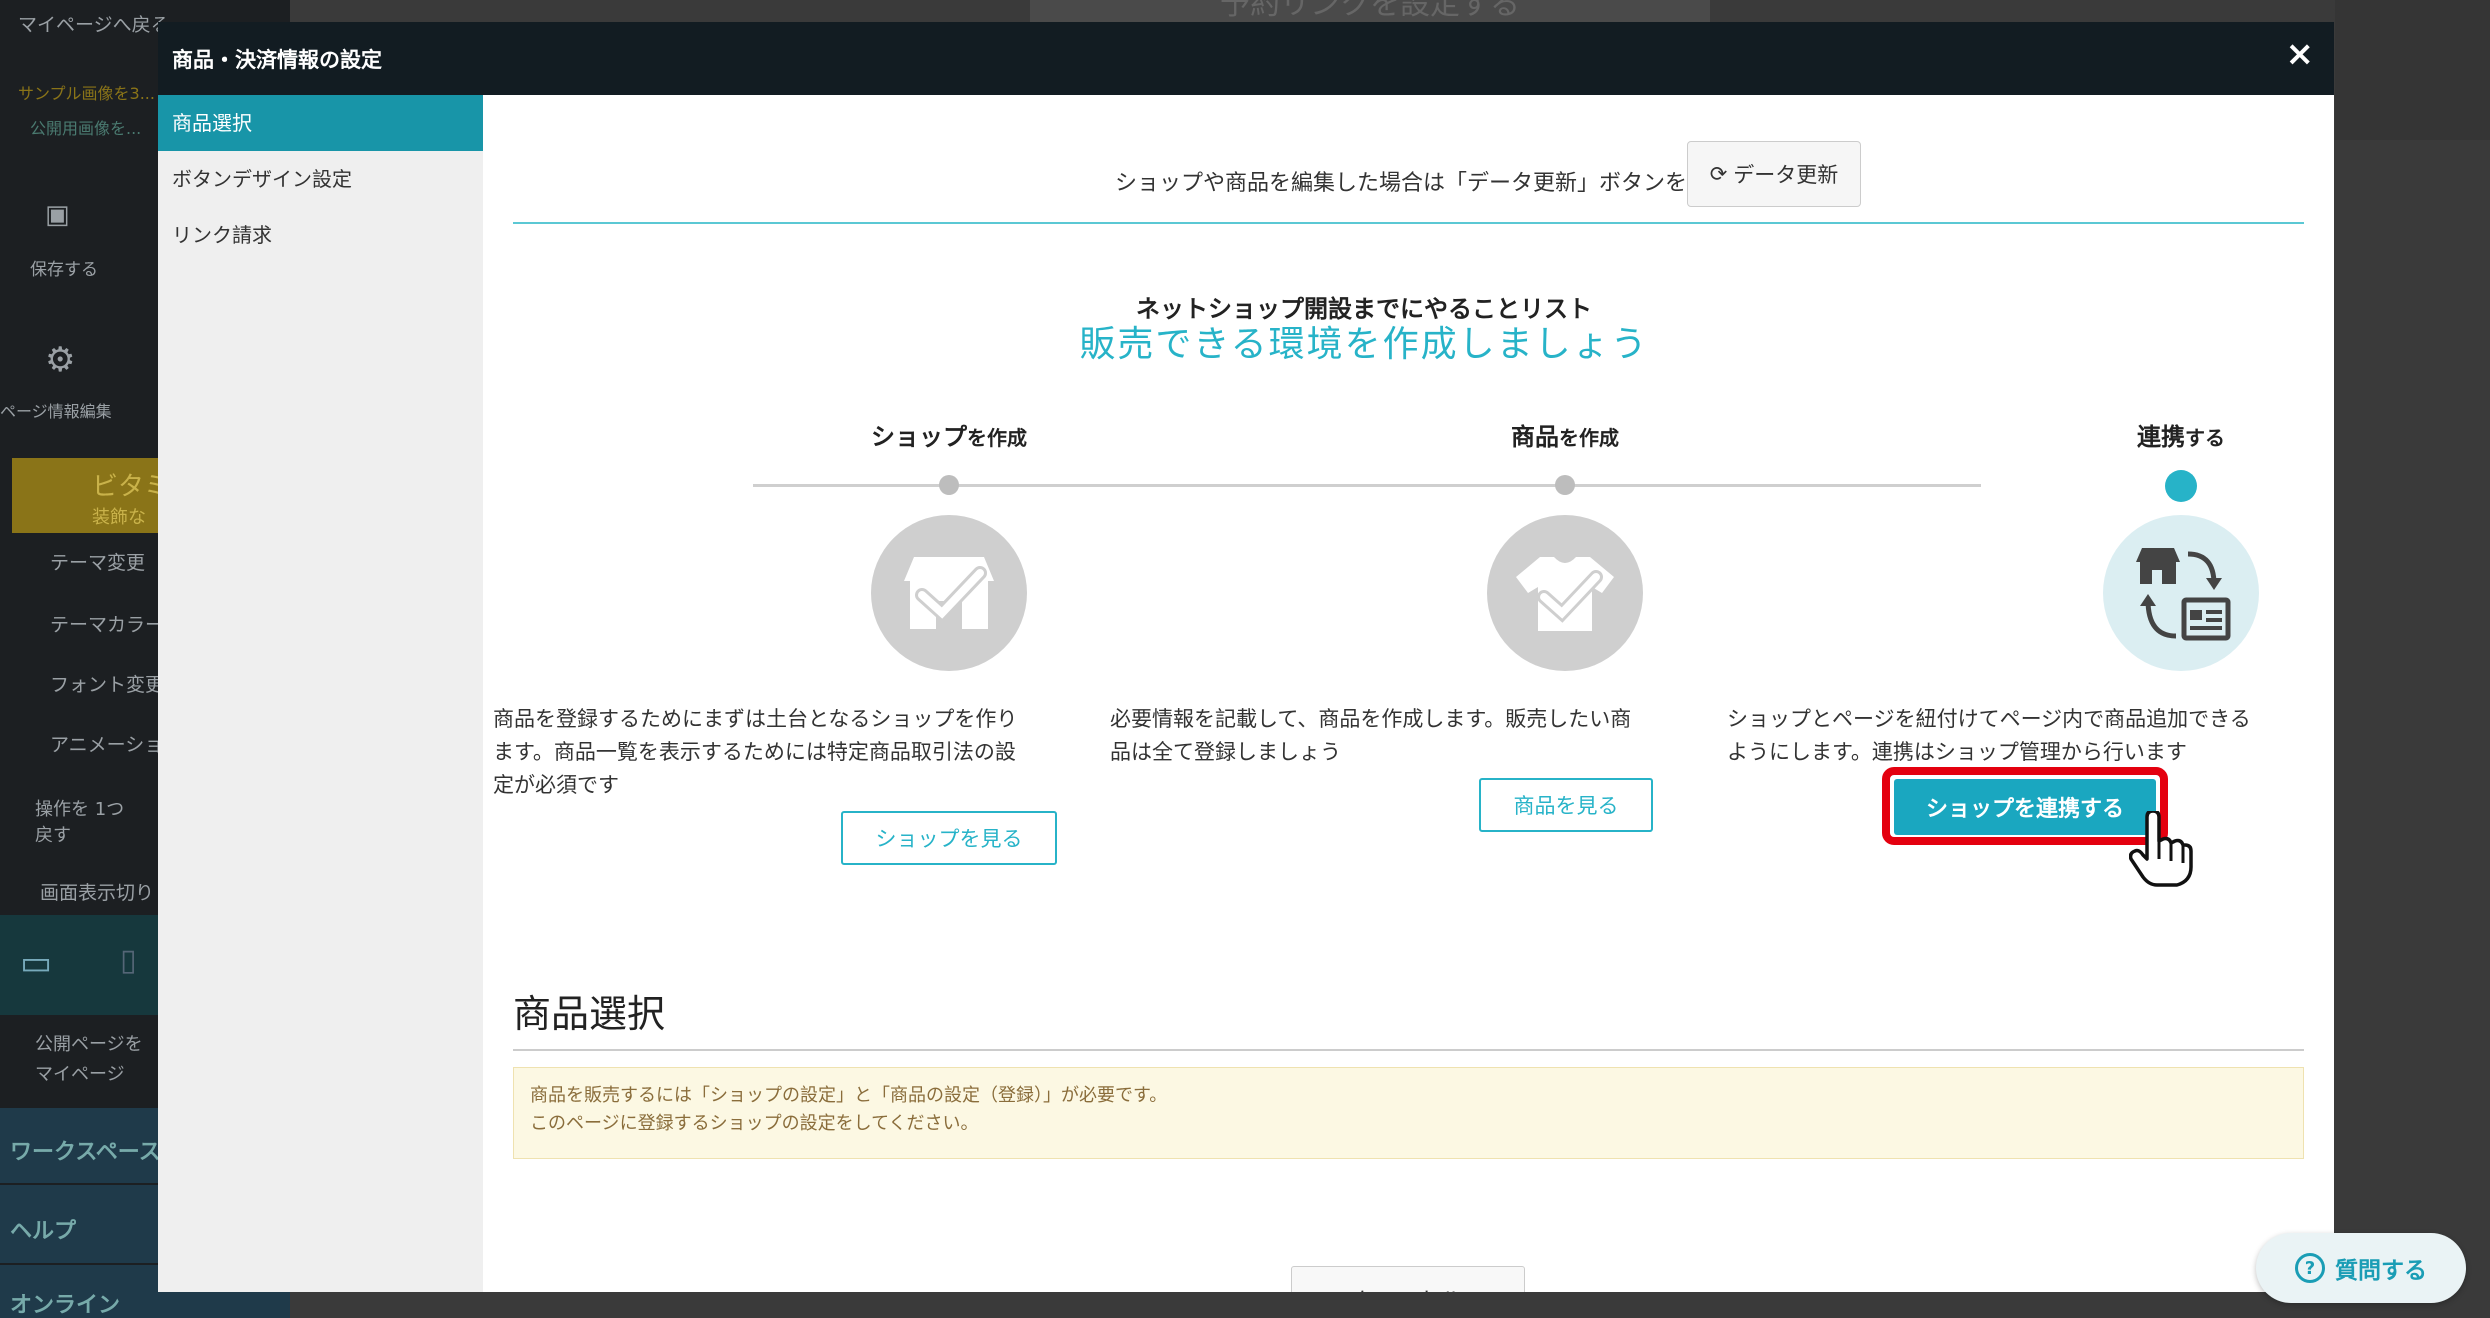  Describe the element at coordinates (128, 960) in the screenshot. I see `mobile-icon: ▯` at that location.